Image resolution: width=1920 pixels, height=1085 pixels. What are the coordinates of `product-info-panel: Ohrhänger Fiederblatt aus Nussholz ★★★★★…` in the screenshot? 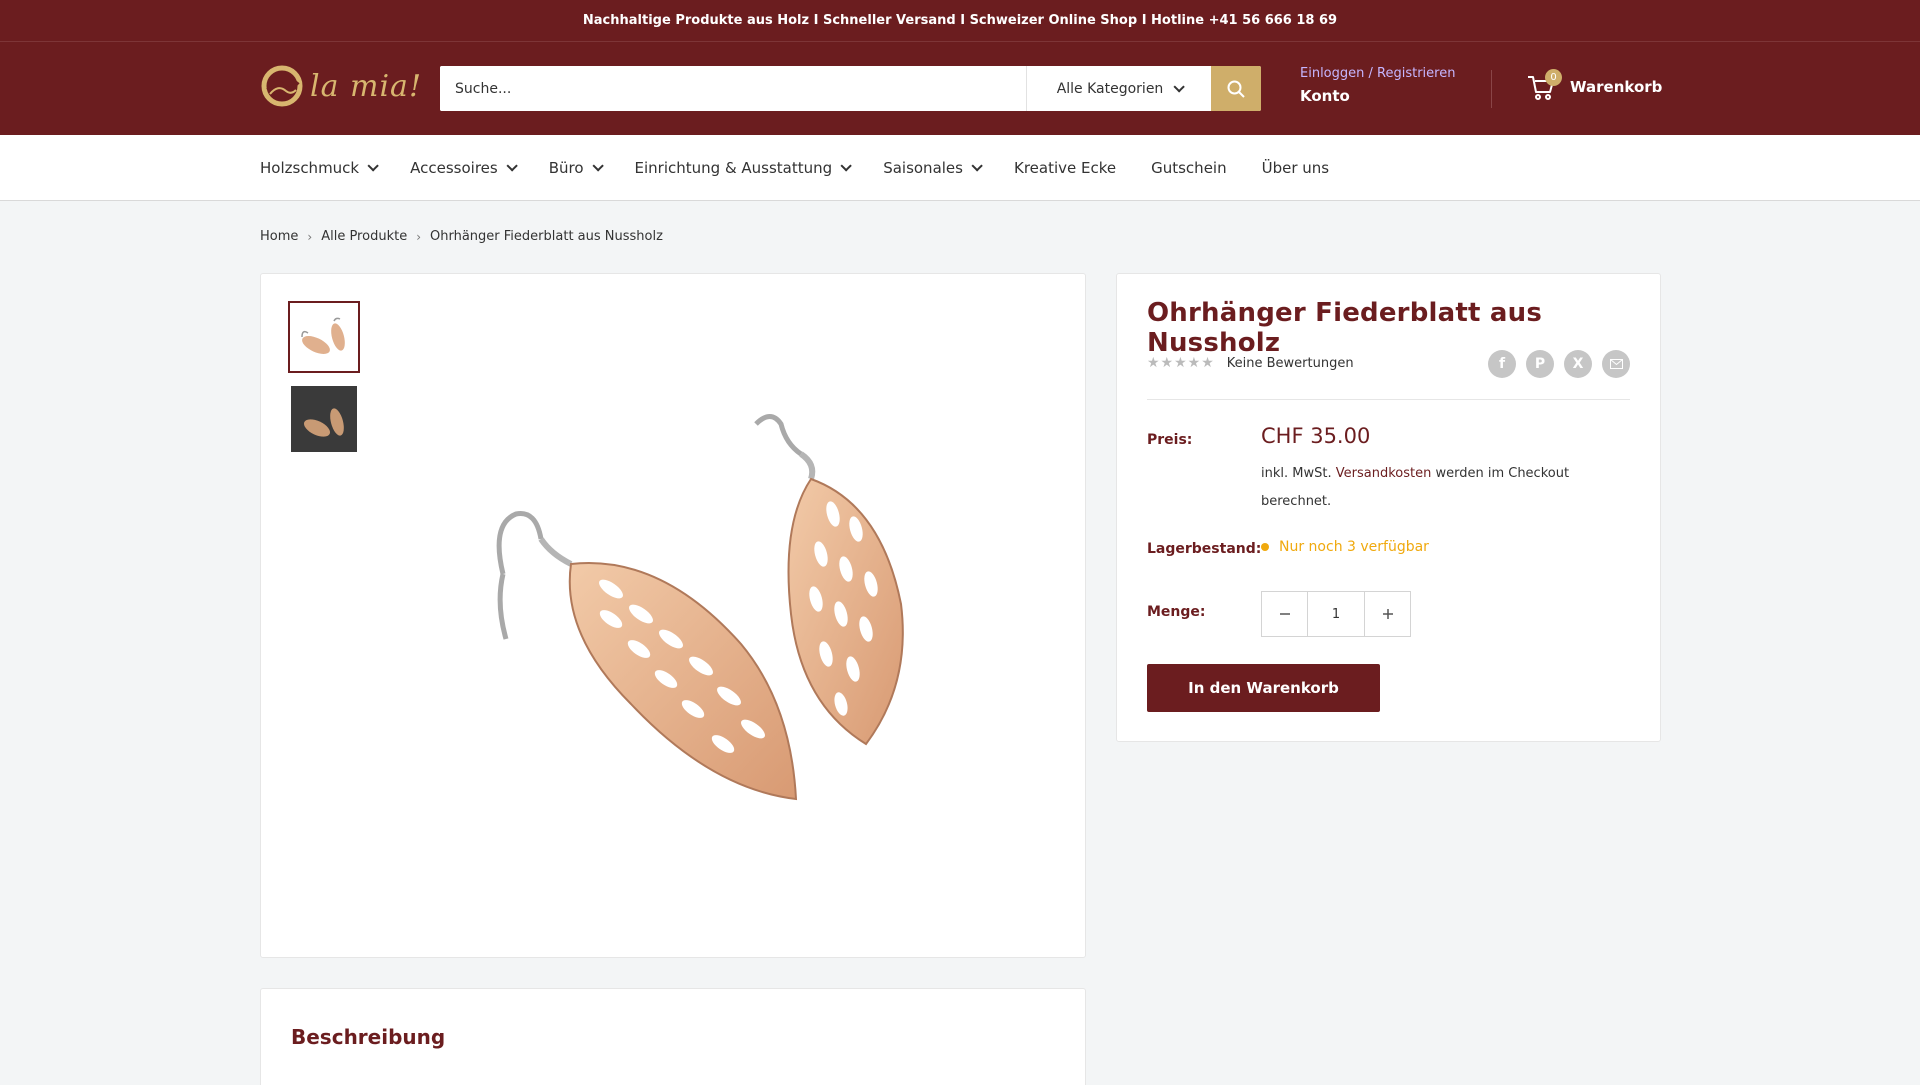 It's located at (1388, 507).